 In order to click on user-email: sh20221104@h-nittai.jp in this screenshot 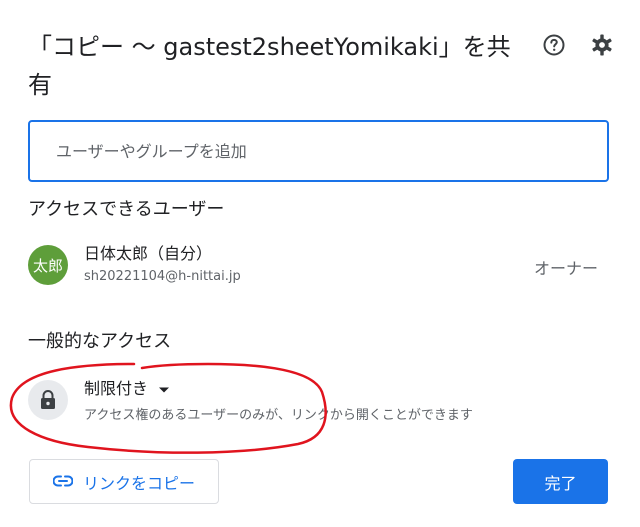, I will do `click(162, 276)`.